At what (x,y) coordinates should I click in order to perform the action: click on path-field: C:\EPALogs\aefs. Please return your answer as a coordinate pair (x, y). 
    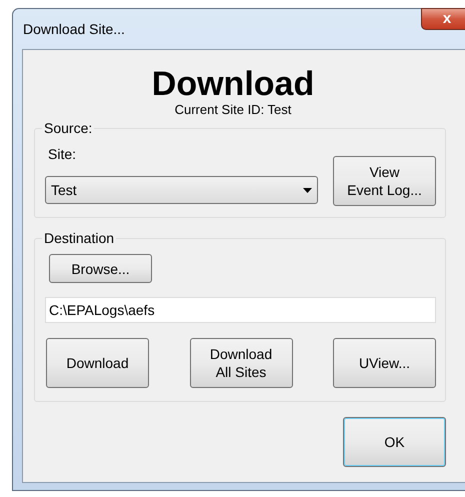
    Looking at the image, I should click on (240, 310).